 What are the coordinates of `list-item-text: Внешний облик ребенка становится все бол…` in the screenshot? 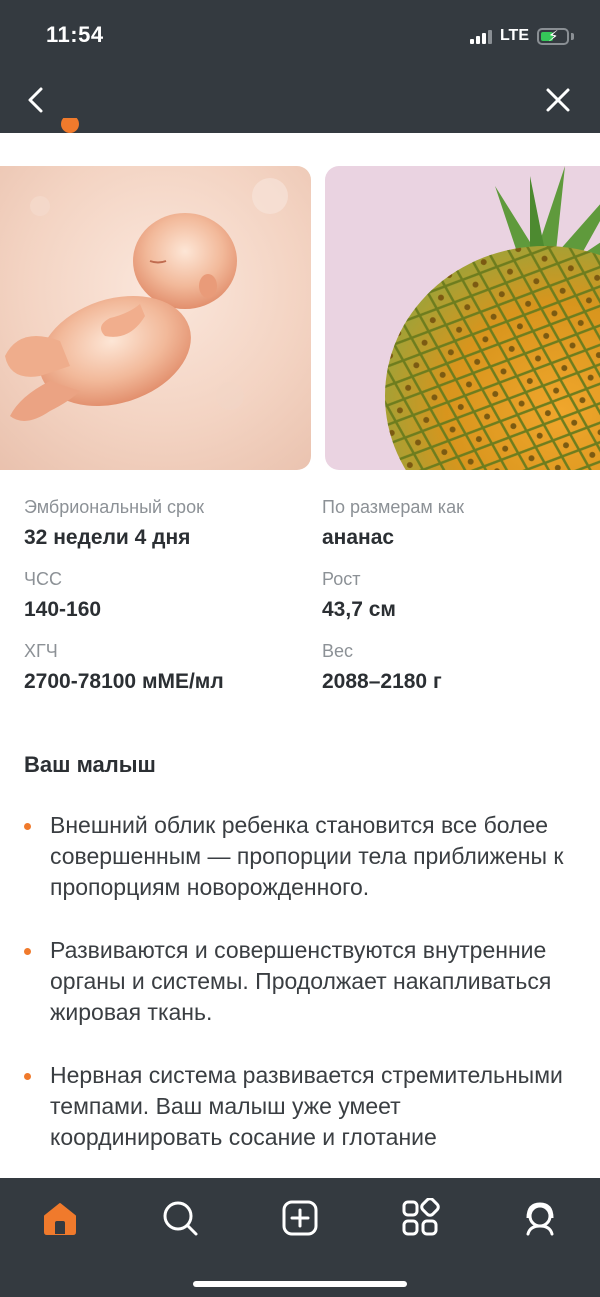 It's located at (307, 856).